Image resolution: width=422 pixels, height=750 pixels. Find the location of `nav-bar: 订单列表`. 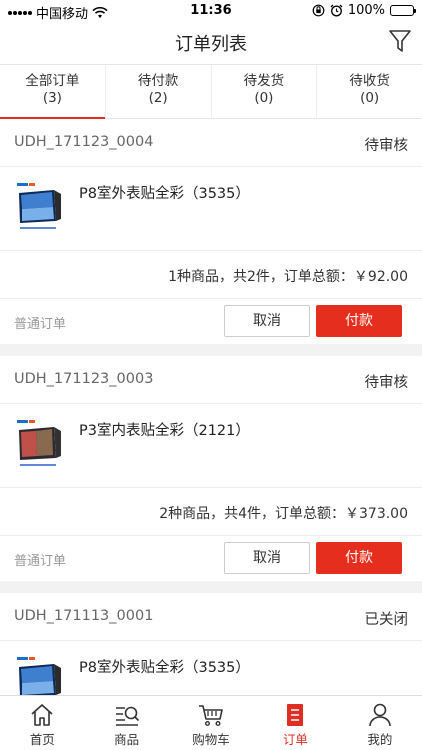

nav-bar: 订单列表 is located at coordinates (211, 43).